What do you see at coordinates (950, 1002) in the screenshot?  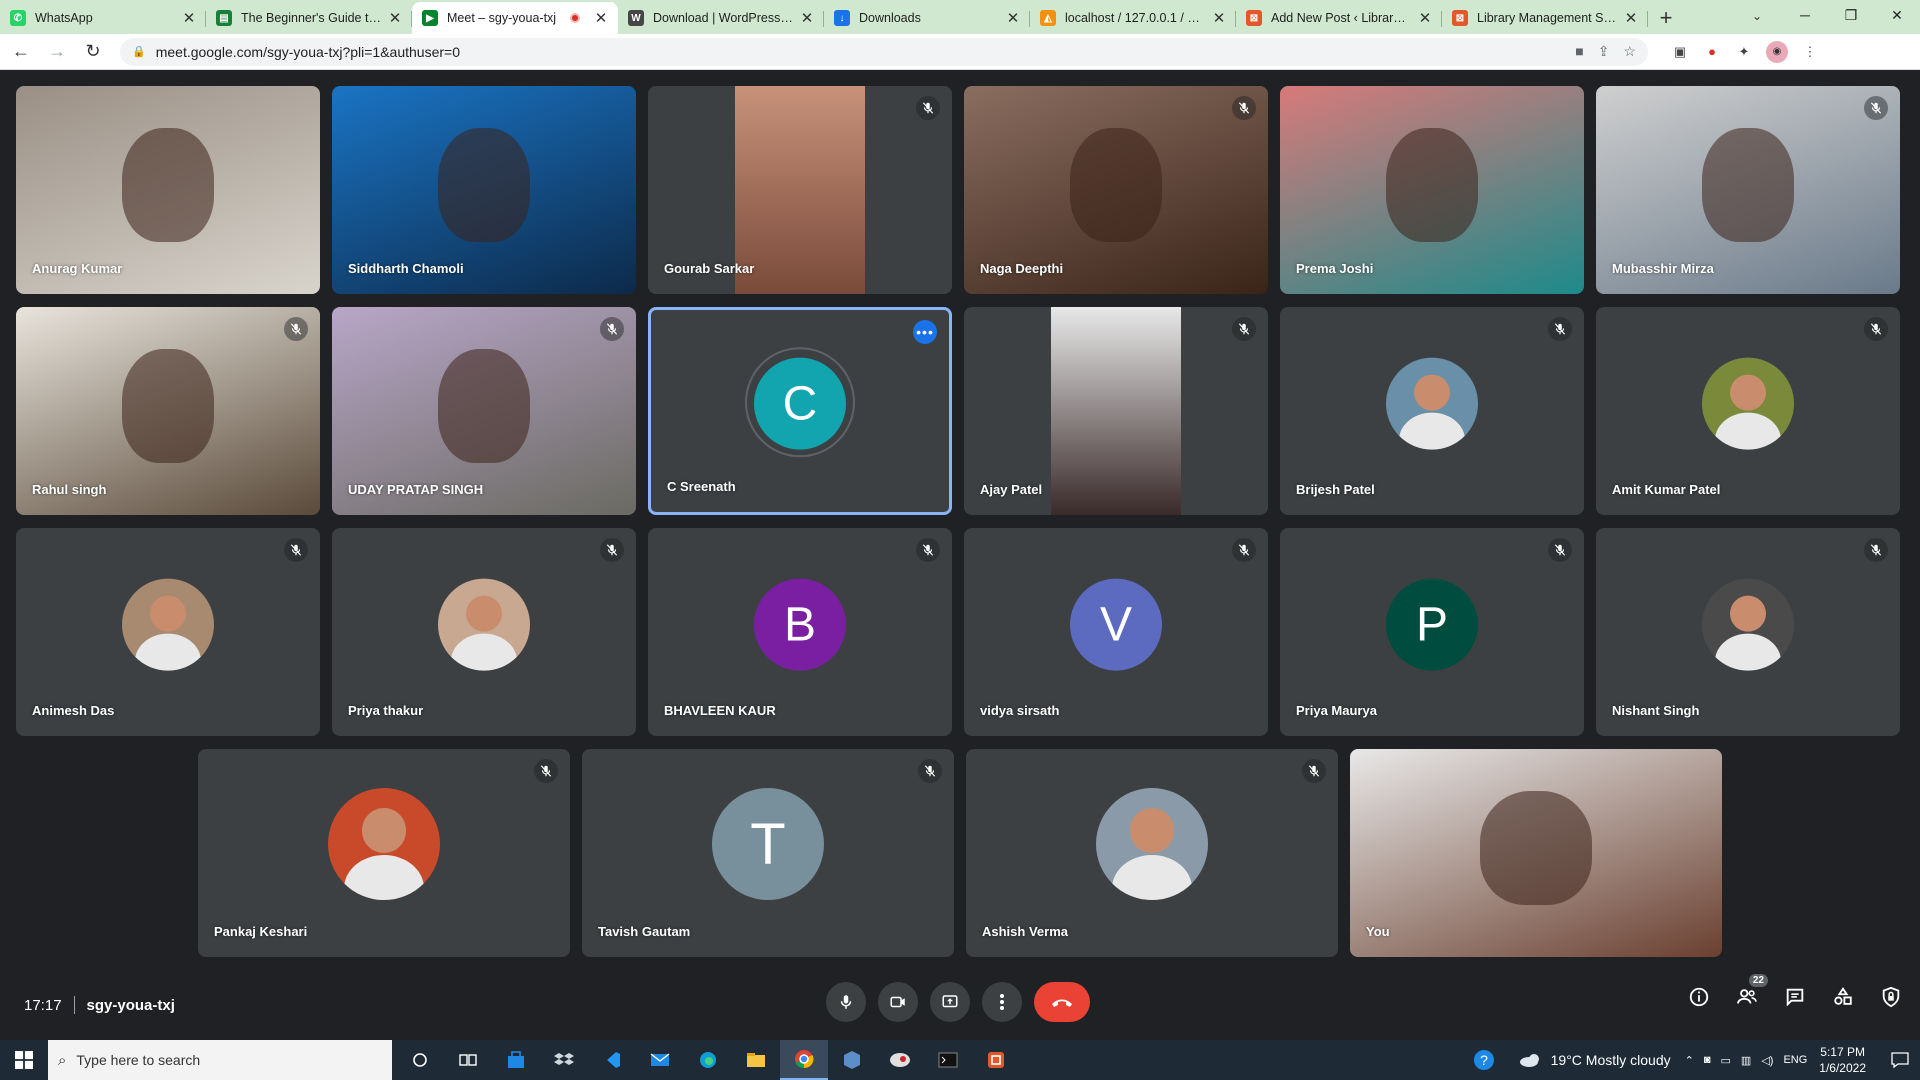 I see `present-screen-button` at bounding box center [950, 1002].